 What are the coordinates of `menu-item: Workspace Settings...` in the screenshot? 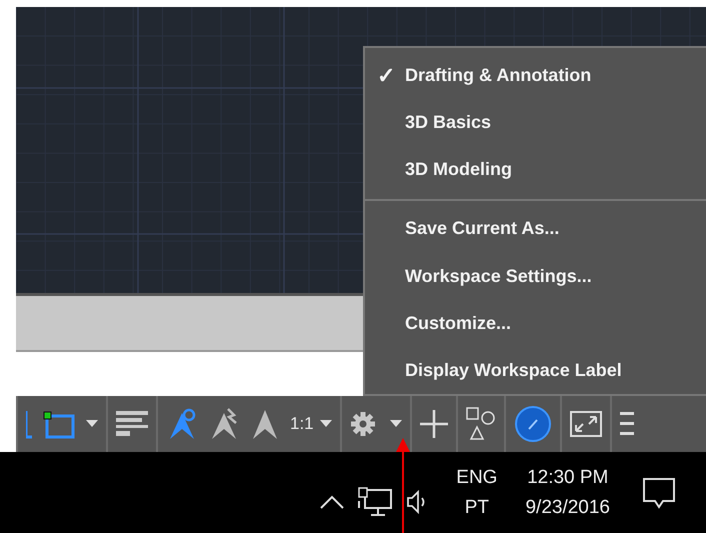 It's located at (535, 276).